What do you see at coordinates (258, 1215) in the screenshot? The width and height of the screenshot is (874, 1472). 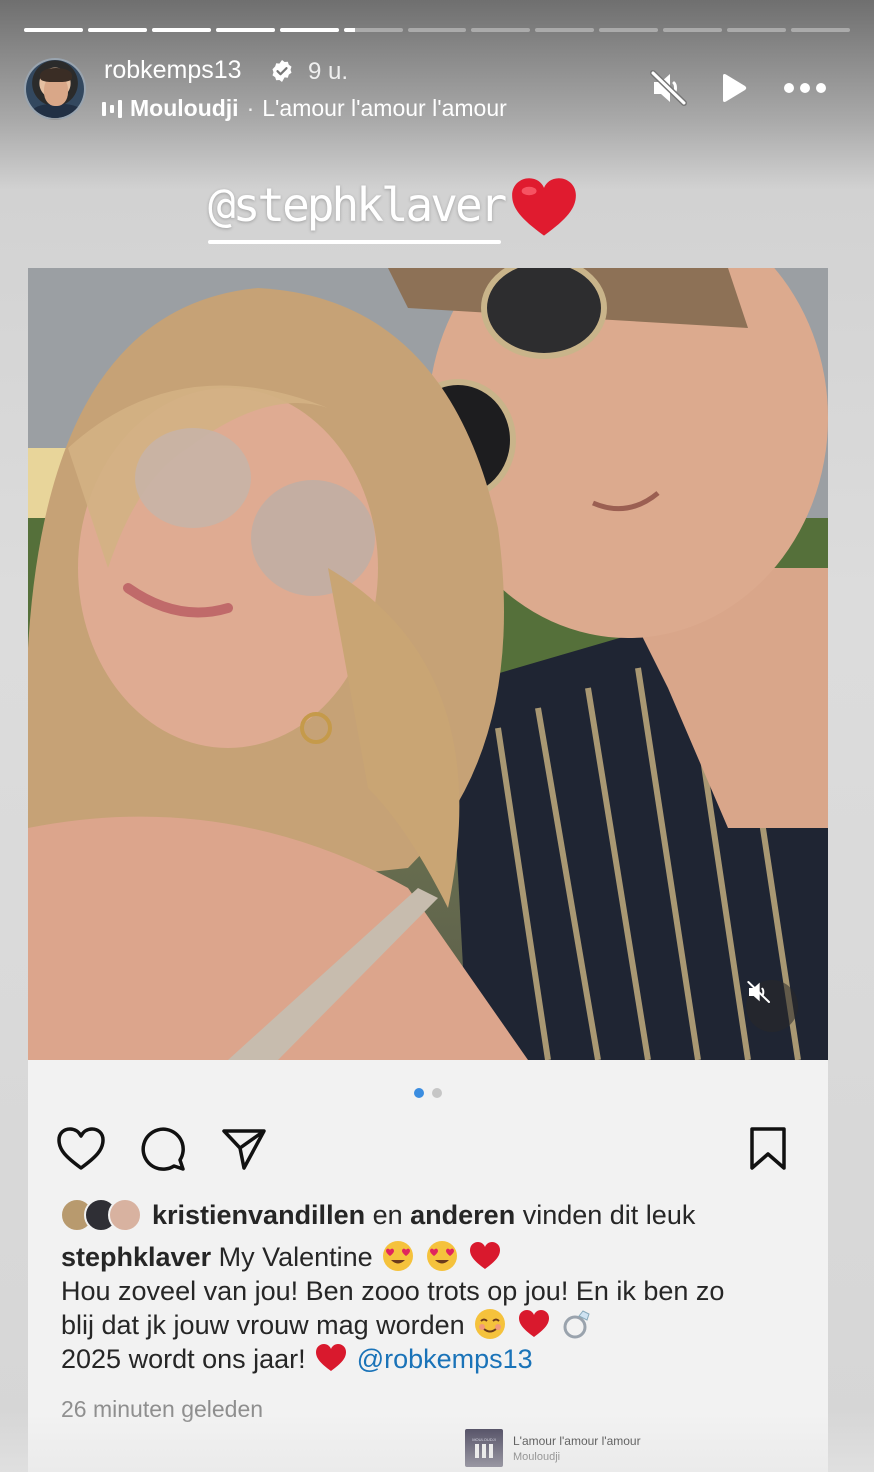 I see `first-liker: kristienvandillen` at bounding box center [258, 1215].